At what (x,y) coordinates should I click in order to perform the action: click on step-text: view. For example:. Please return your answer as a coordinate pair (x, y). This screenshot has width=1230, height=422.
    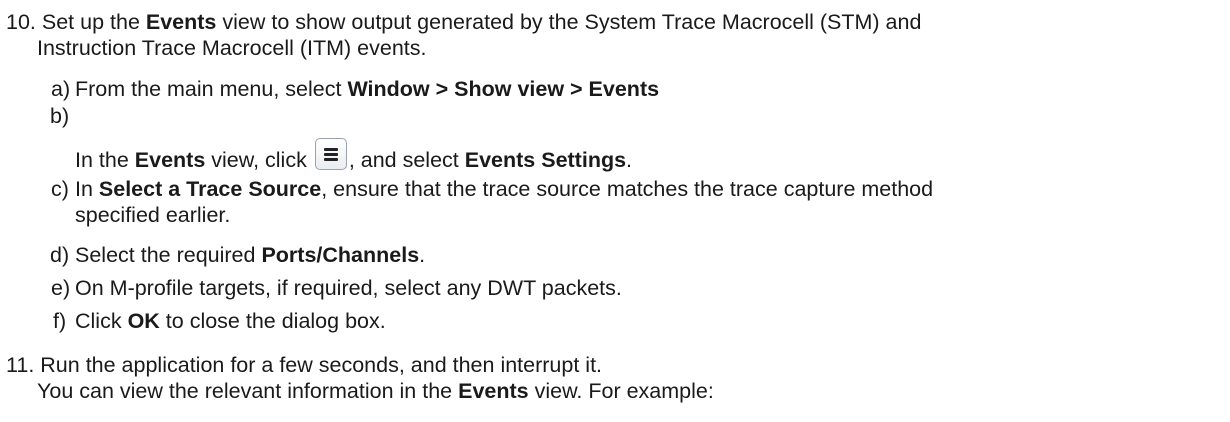
    Looking at the image, I should click on (621, 391).